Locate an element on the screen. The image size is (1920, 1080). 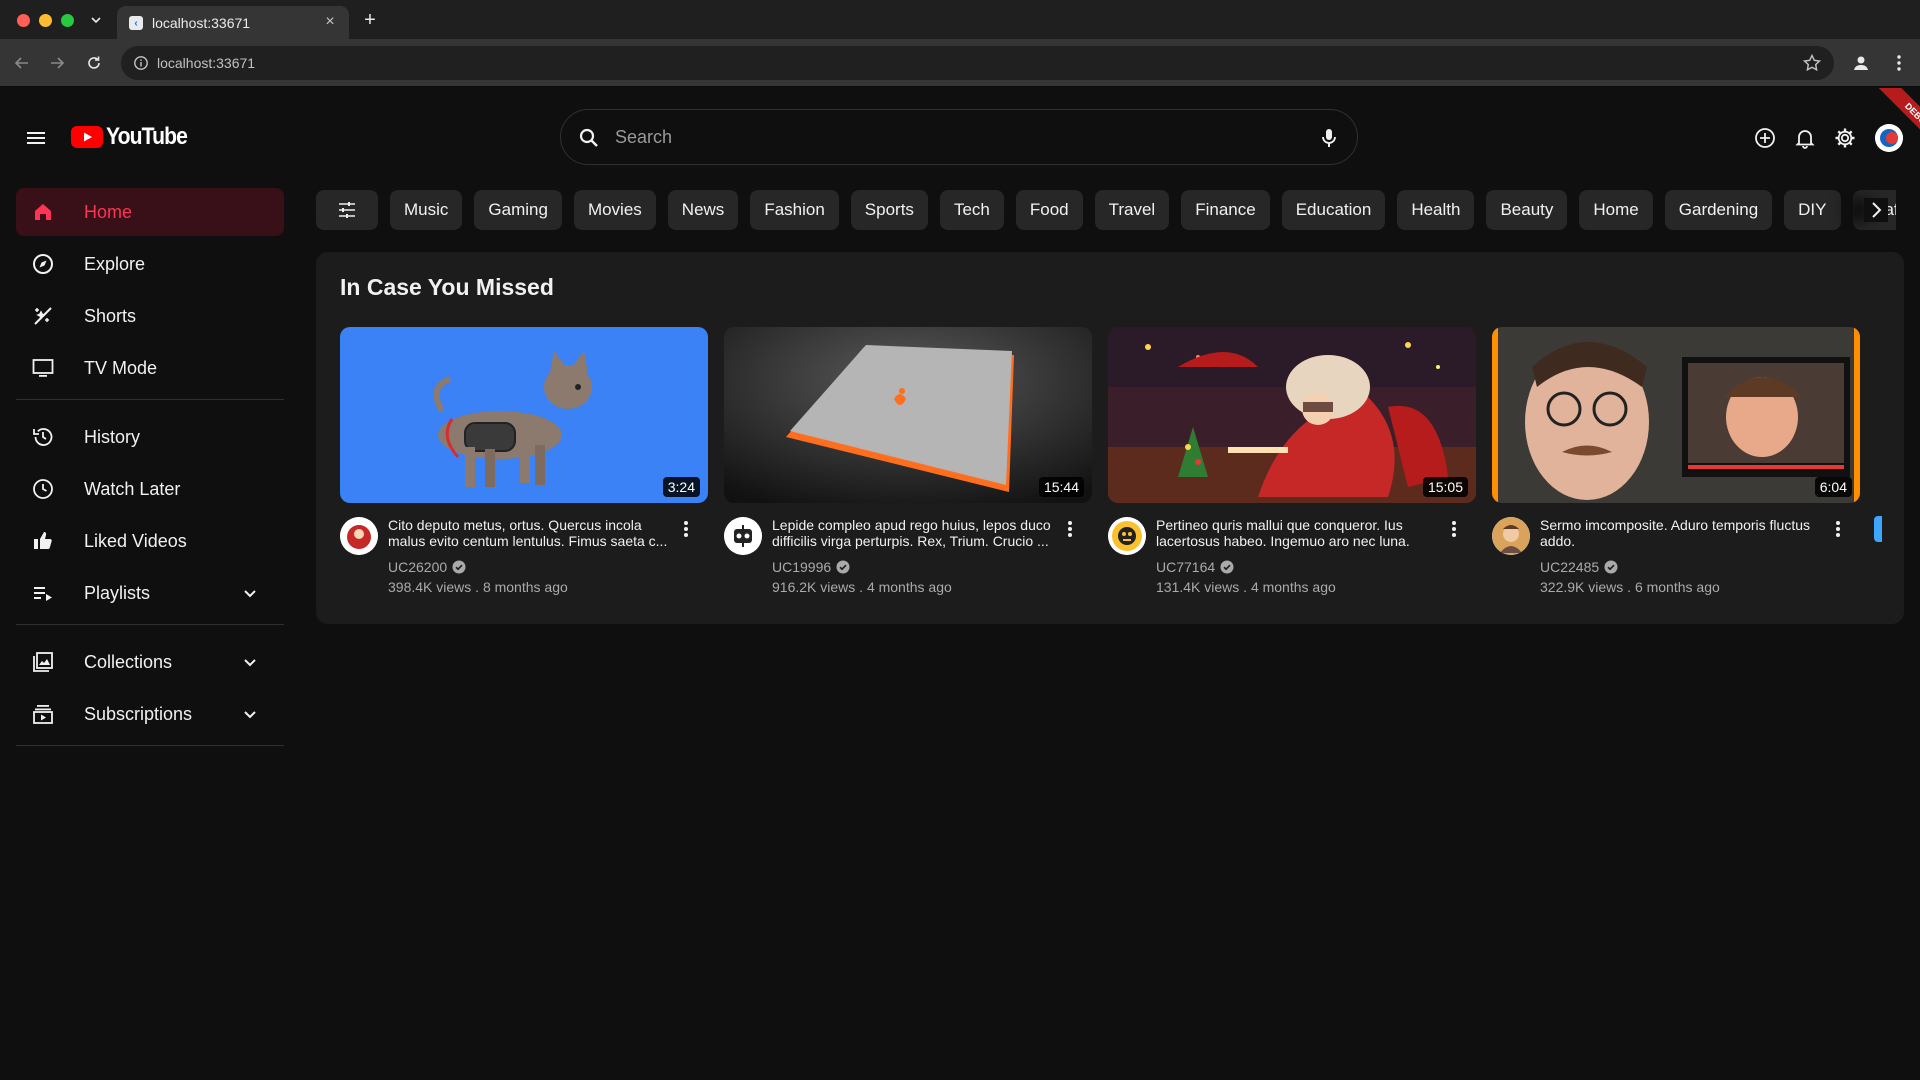
notifications-bell-icon is located at coordinates (1805, 138).